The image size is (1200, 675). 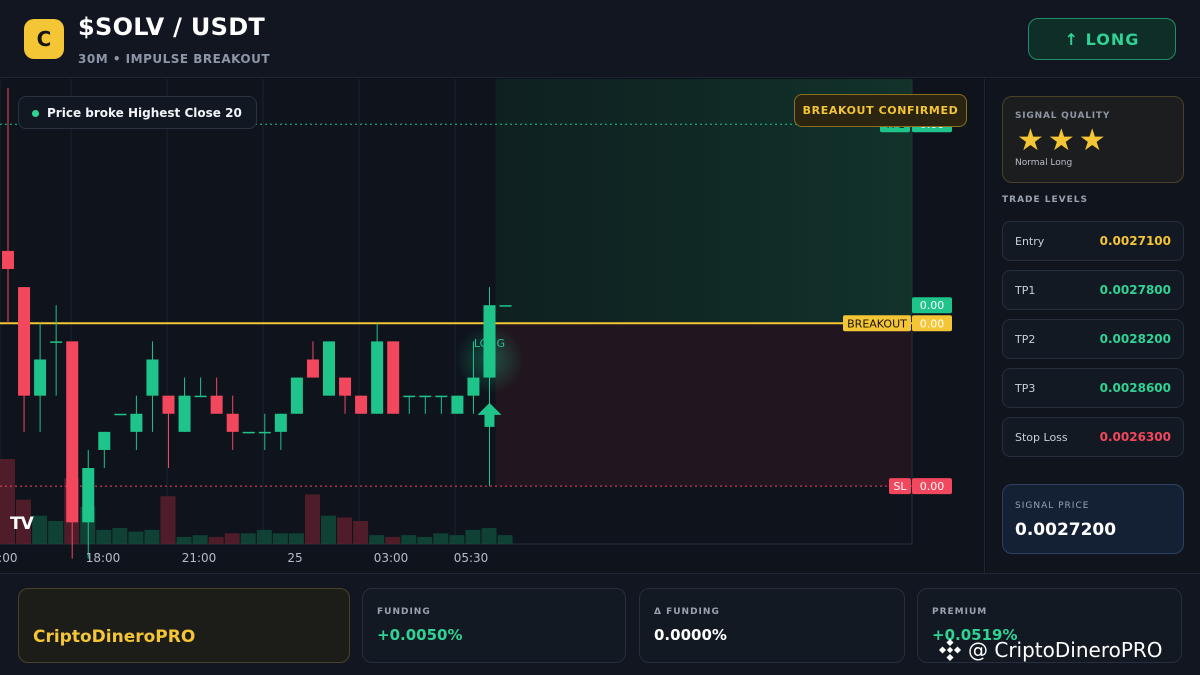 I want to click on delta-funding-card: Δ FUNDING 0.0000%, so click(x=772, y=625).